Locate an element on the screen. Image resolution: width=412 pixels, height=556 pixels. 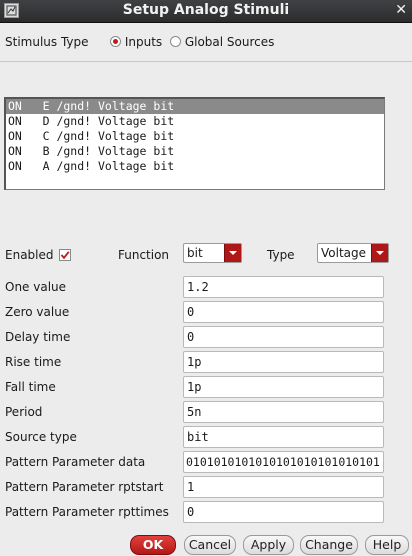
list-item: ON C /gnd! Voltage bit is located at coordinates (195, 136).